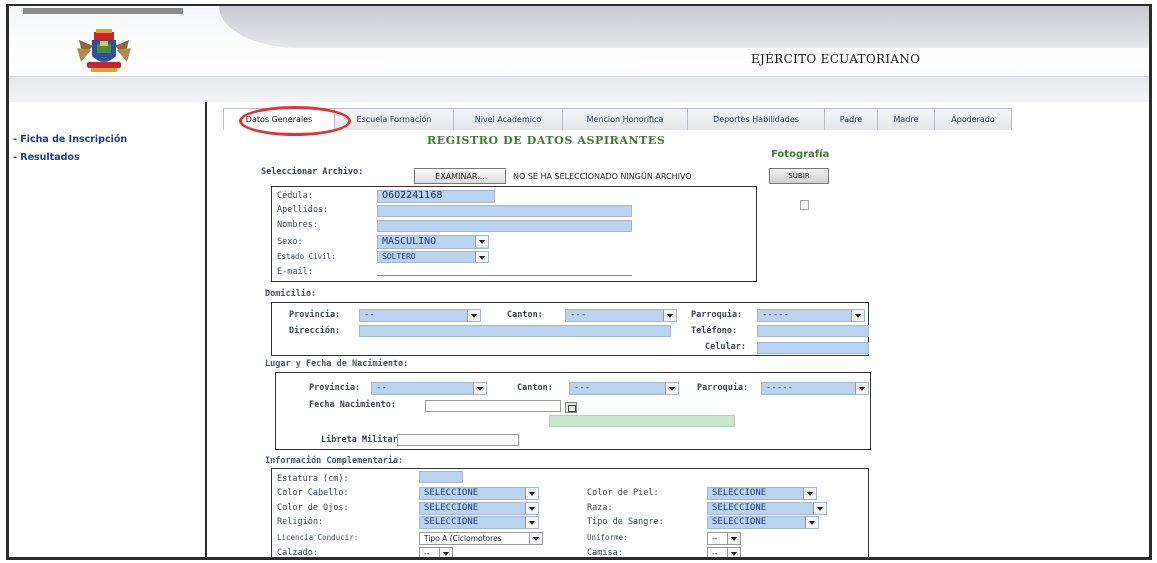 The width and height of the screenshot is (1157, 563). I want to click on nacimiento-canton-select: ---, so click(624, 388).